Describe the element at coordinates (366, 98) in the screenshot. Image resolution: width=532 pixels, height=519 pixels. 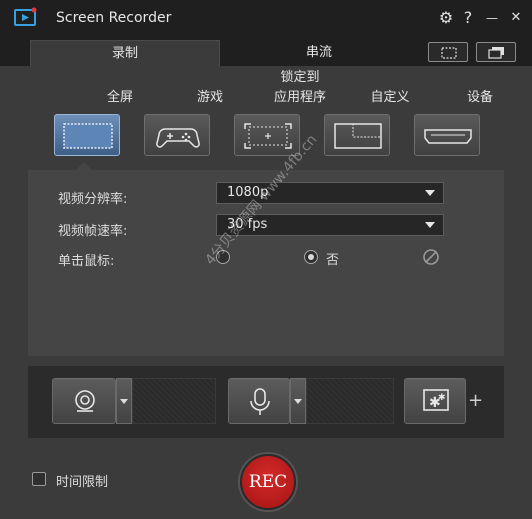
I see `mode-custom-label-wrap: 自定义` at that location.